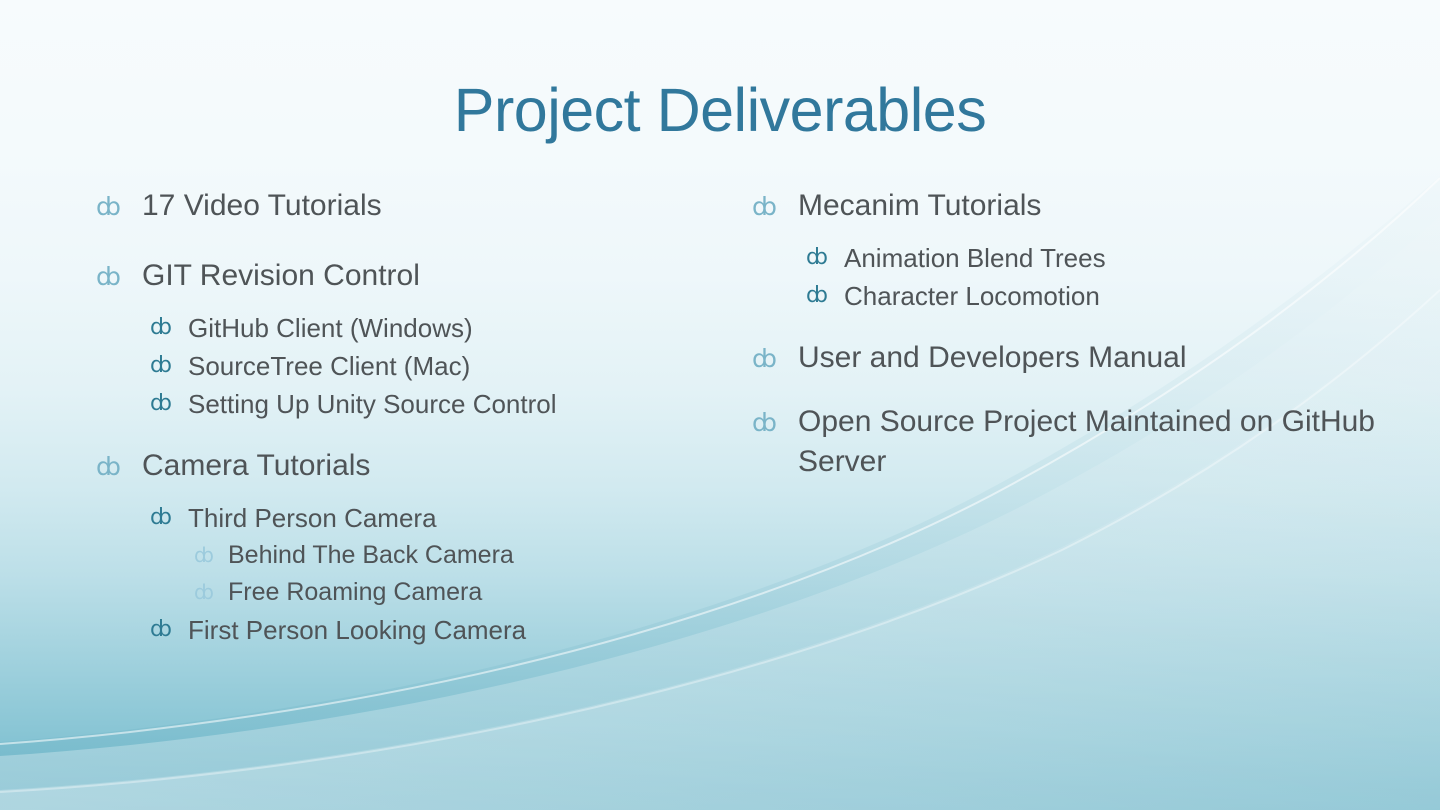  What do you see at coordinates (329, 366) in the screenshot?
I see `bullet-text: SourceTree Client (Mac)` at bounding box center [329, 366].